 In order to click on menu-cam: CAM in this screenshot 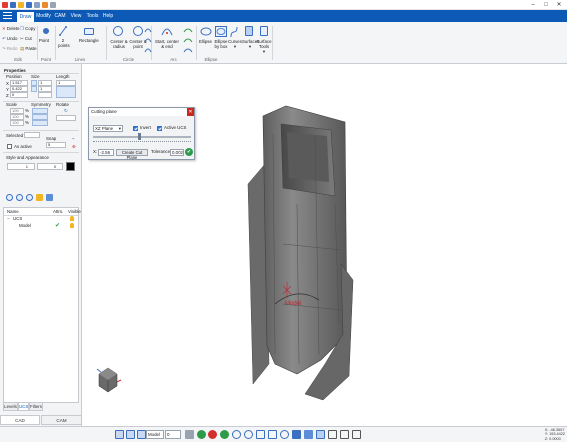, I will do `click(60, 16)`.